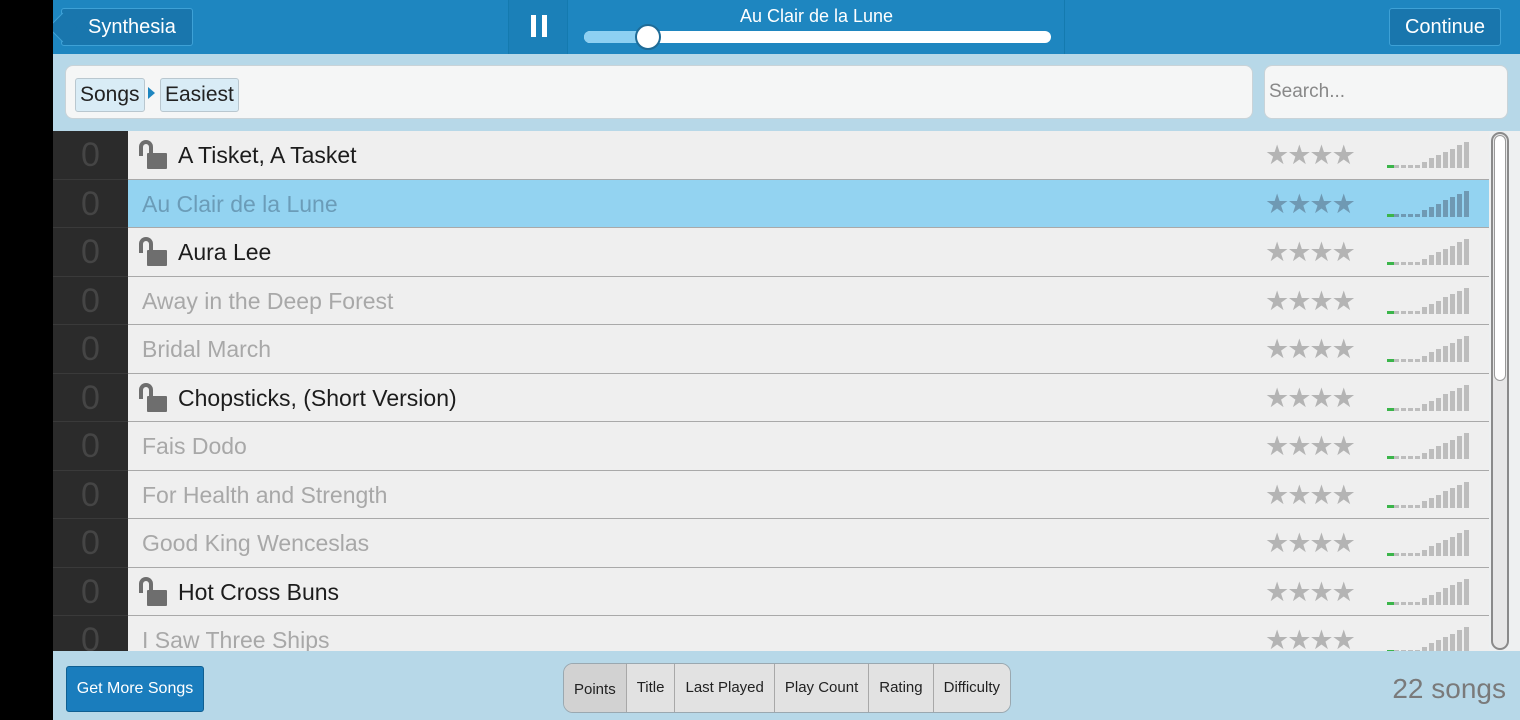 This screenshot has width=1520, height=720. I want to click on sort-tab-title: Title, so click(651, 688).